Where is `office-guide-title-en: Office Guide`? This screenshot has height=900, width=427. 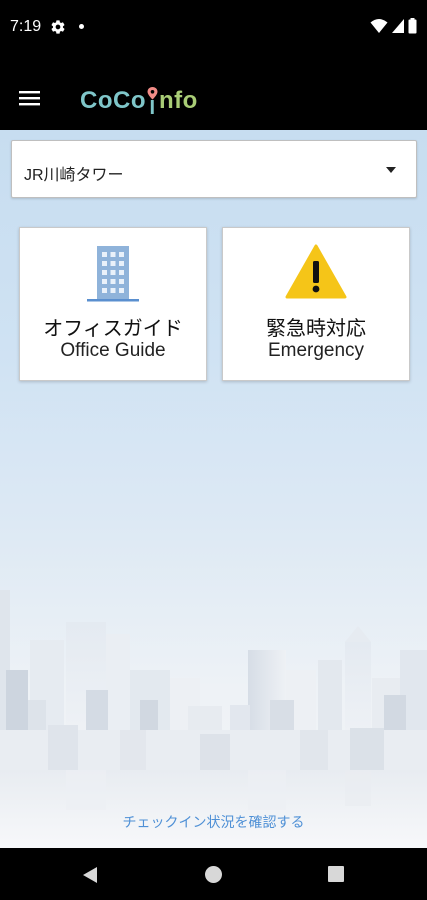
office-guide-title-en: Office Guide is located at coordinates (113, 350).